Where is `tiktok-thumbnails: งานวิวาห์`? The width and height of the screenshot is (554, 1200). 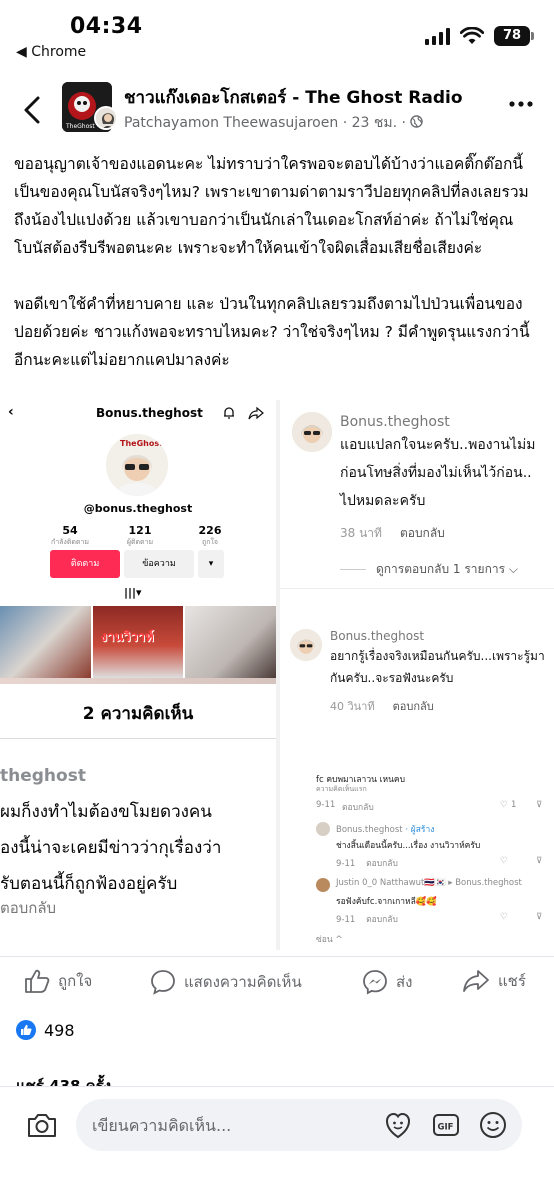
tiktok-thumbnails: งานวิวาห์ is located at coordinates (138, 642).